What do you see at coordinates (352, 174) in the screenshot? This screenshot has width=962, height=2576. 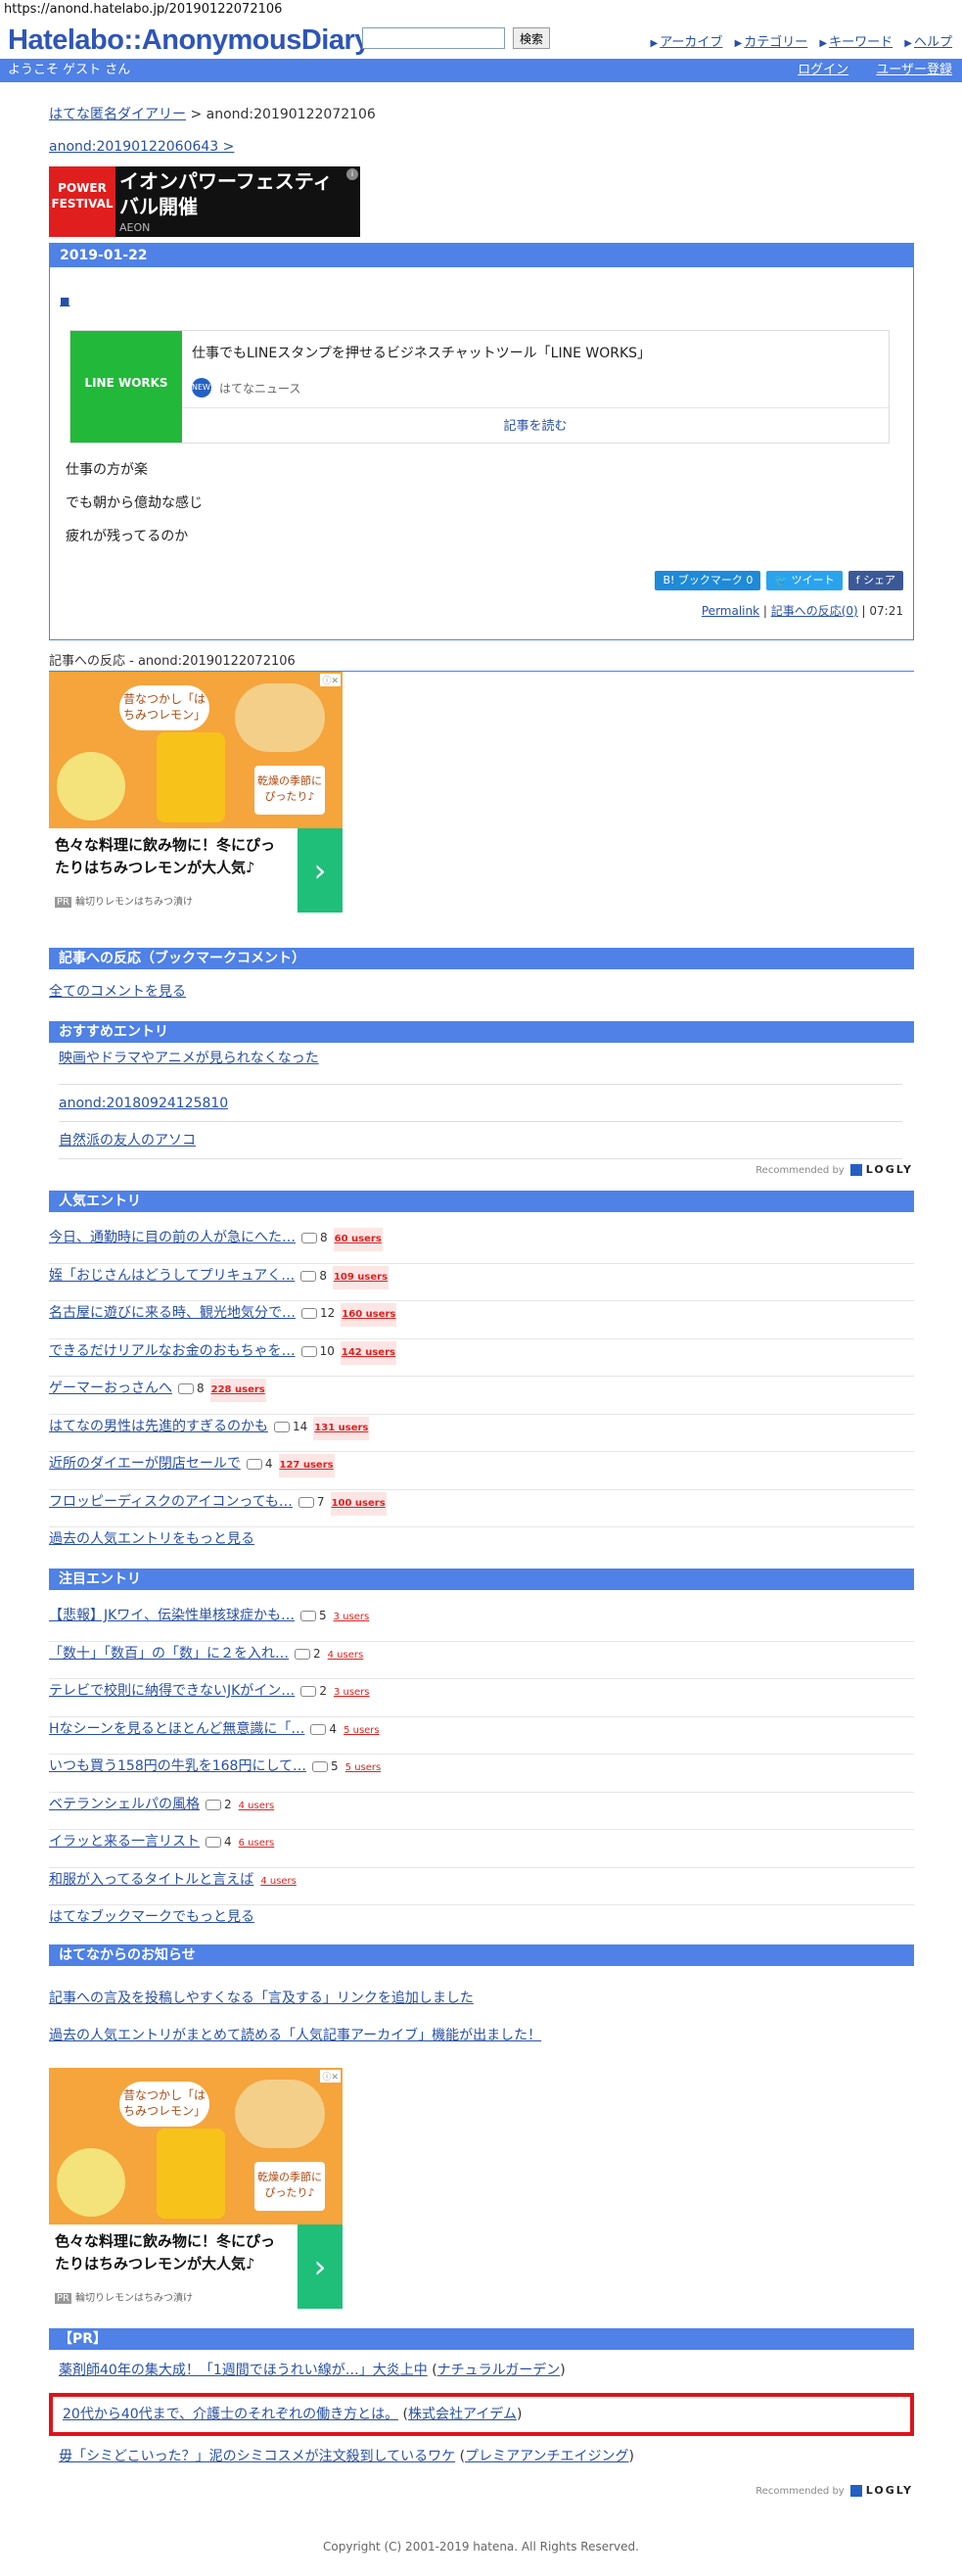 I see `ad-info-icon: i` at bounding box center [352, 174].